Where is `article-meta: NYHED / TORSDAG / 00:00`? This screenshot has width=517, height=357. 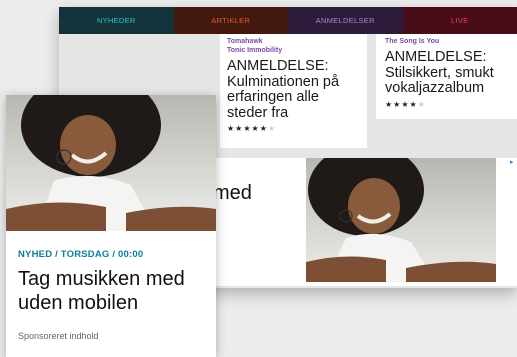
article-meta: NYHED / TORSDAG / 00:00 is located at coordinates (81, 254).